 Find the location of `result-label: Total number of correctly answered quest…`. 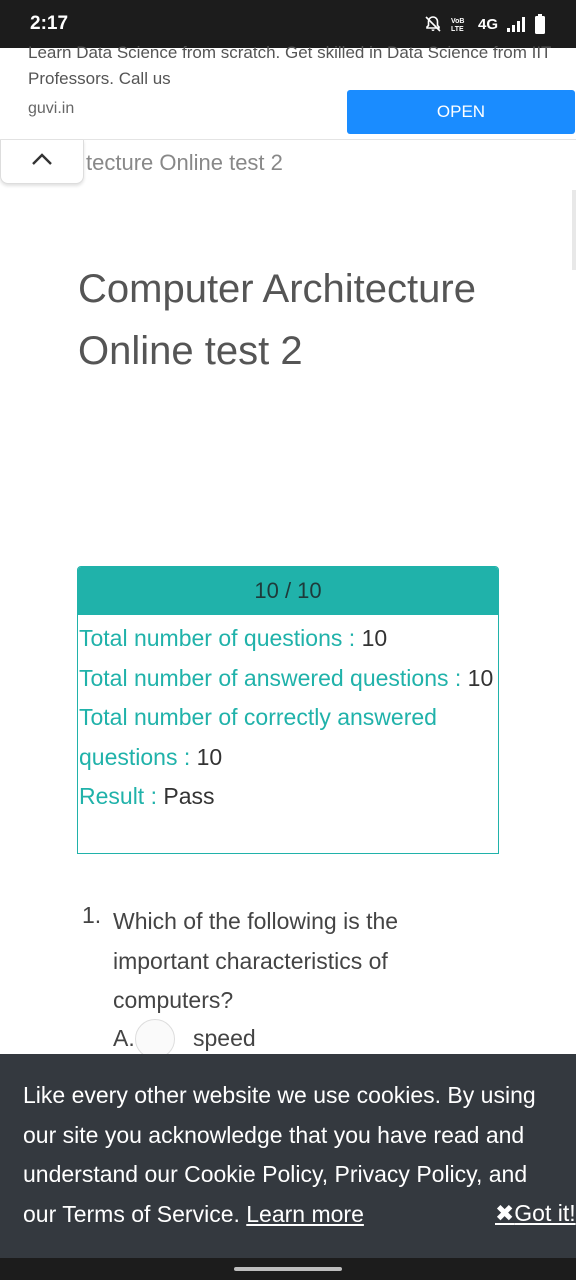

result-label: Total number of correctly answered quest… is located at coordinates (258, 737).